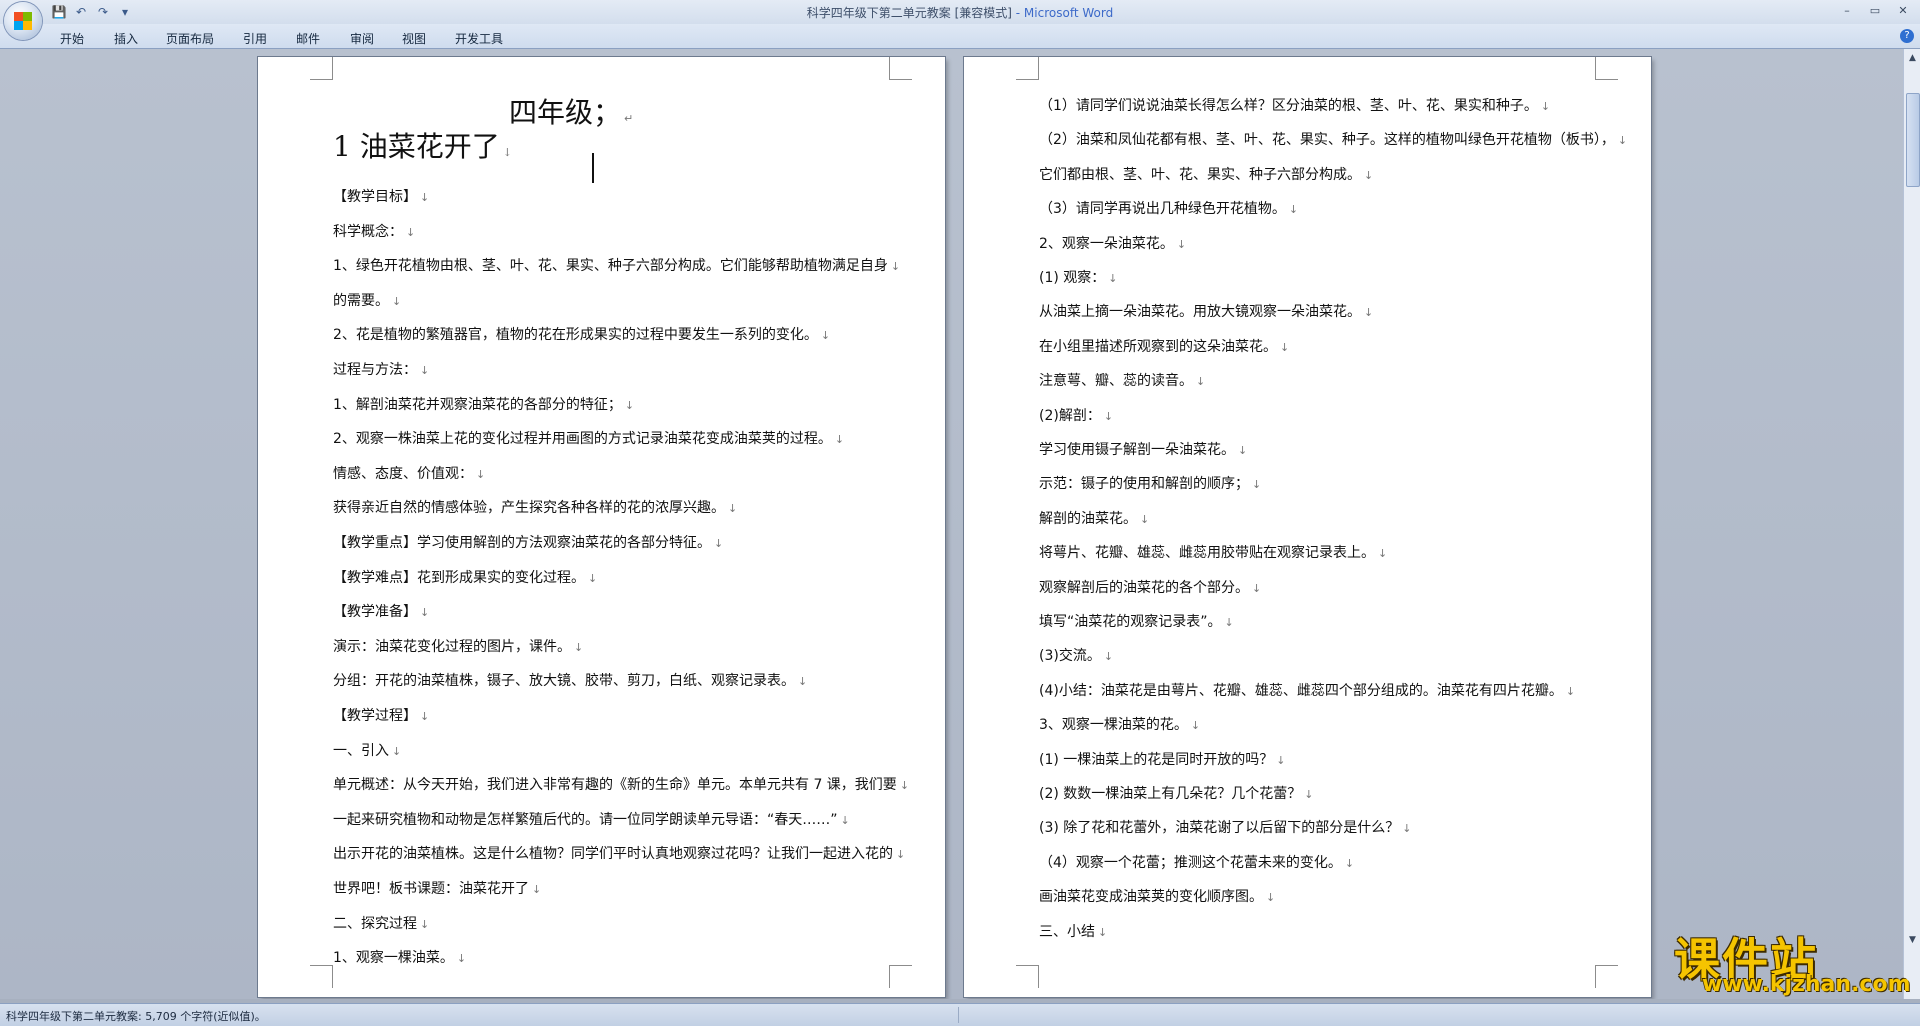  What do you see at coordinates (190, 38) in the screenshot?
I see `tab-page-layout: 页面布局` at bounding box center [190, 38].